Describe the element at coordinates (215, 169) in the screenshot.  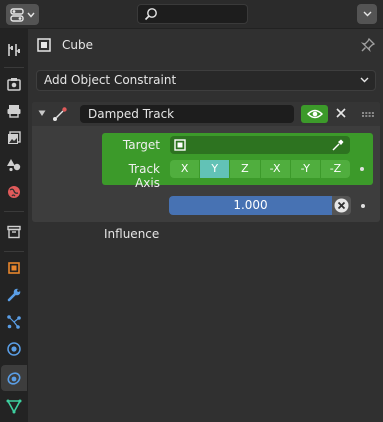
I see `axis-button-y: Y` at that location.